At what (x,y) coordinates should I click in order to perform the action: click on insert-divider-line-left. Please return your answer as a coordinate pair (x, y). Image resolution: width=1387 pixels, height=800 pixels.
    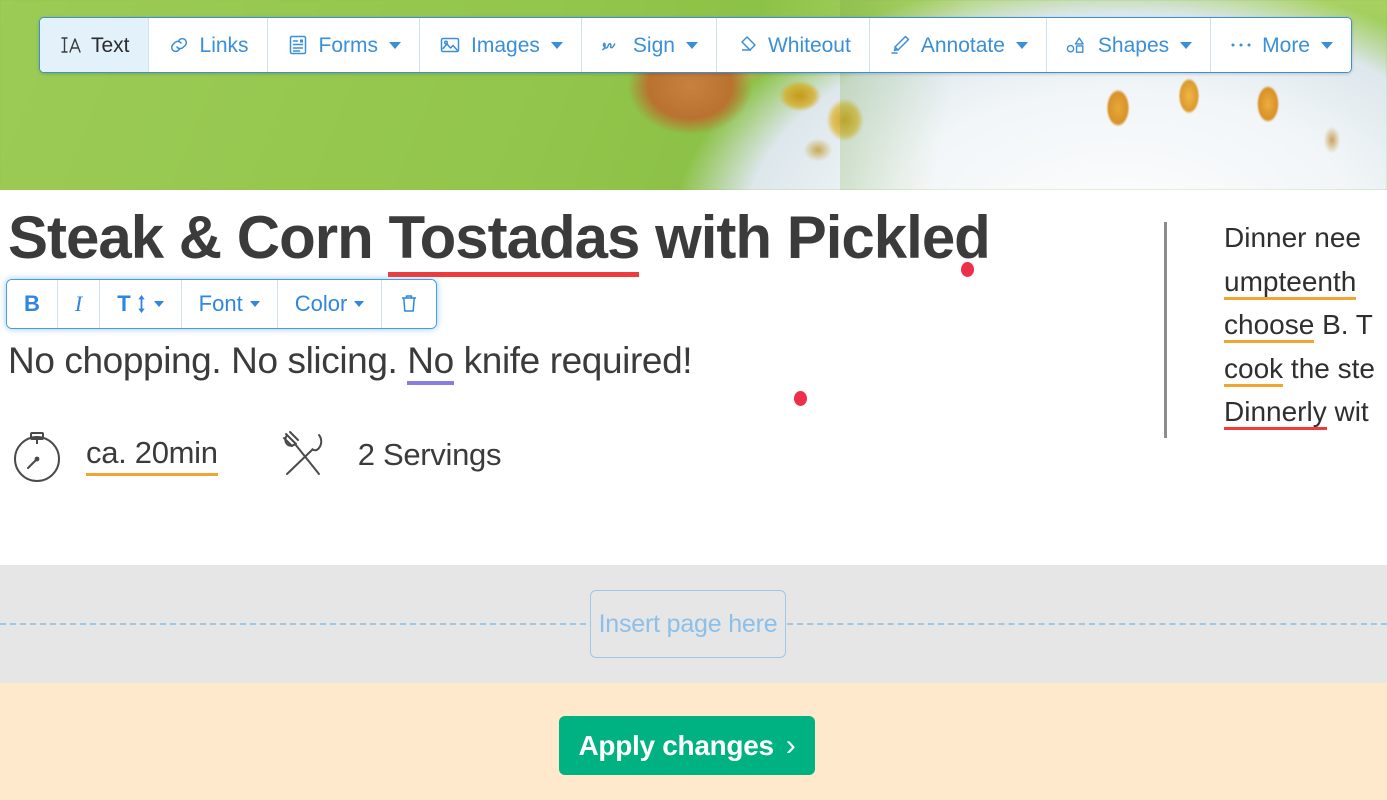
    Looking at the image, I should click on (293, 624).